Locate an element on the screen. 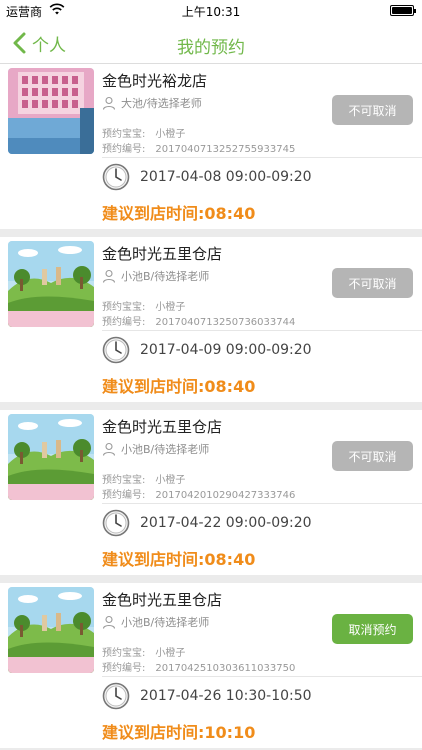  appointment-time: 2017-04-08 09:00-09:20 is located at coordinates (207, 177).